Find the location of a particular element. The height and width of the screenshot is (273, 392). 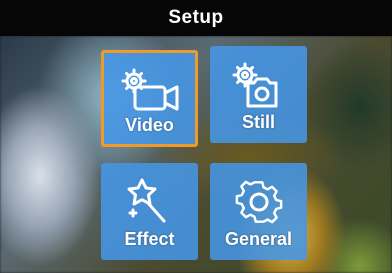

video-settings-icon is located at coordinates (149, 90).